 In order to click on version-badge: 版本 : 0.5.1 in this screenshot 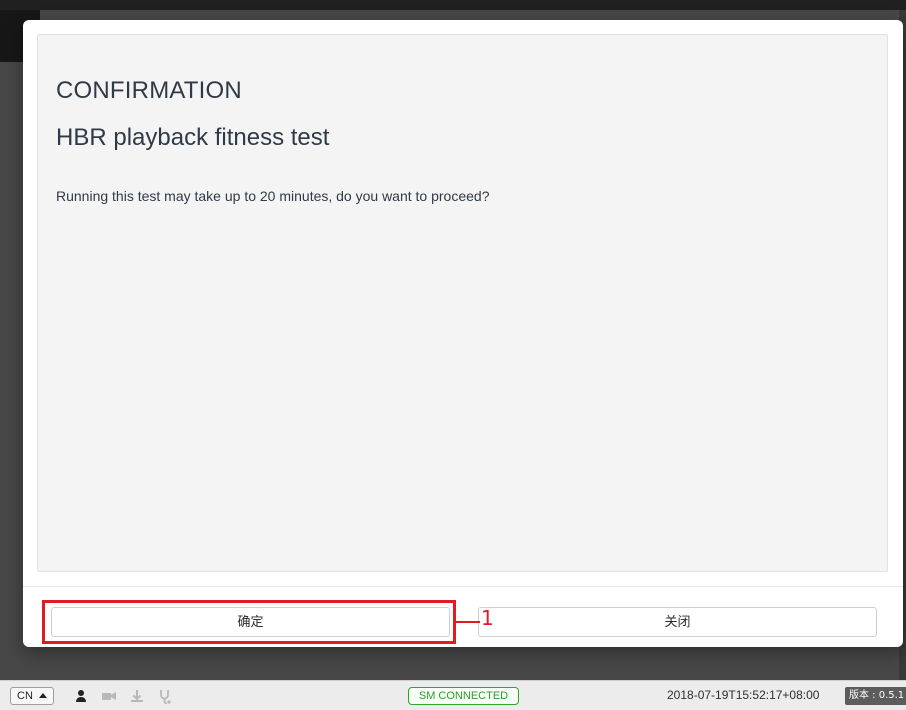, I will do `click(875, 696)`.